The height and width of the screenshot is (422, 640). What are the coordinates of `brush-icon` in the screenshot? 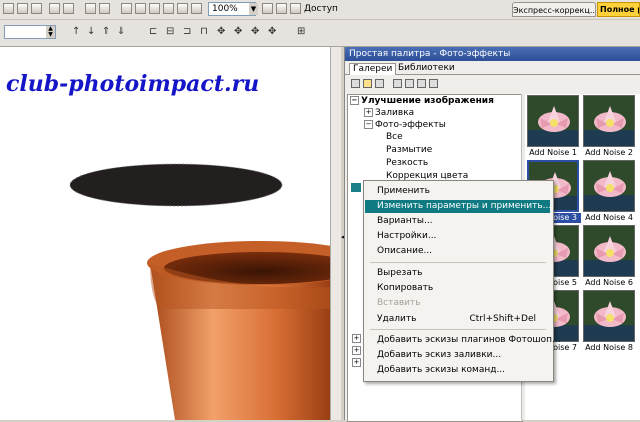 It's located at (196, 8).